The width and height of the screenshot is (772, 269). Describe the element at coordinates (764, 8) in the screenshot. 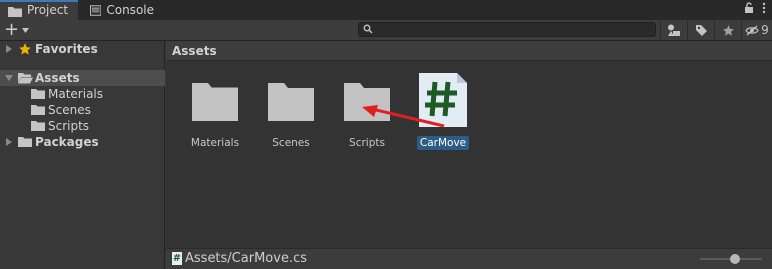

I see `more-menu-icon` at that location.